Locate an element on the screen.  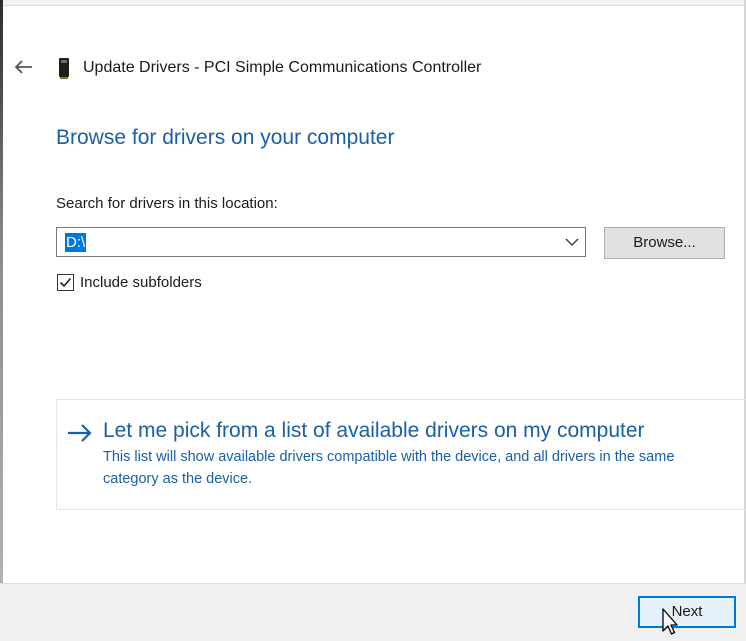
search-location-label: Search for drivers in this location: is located at coordinates (167, 203).